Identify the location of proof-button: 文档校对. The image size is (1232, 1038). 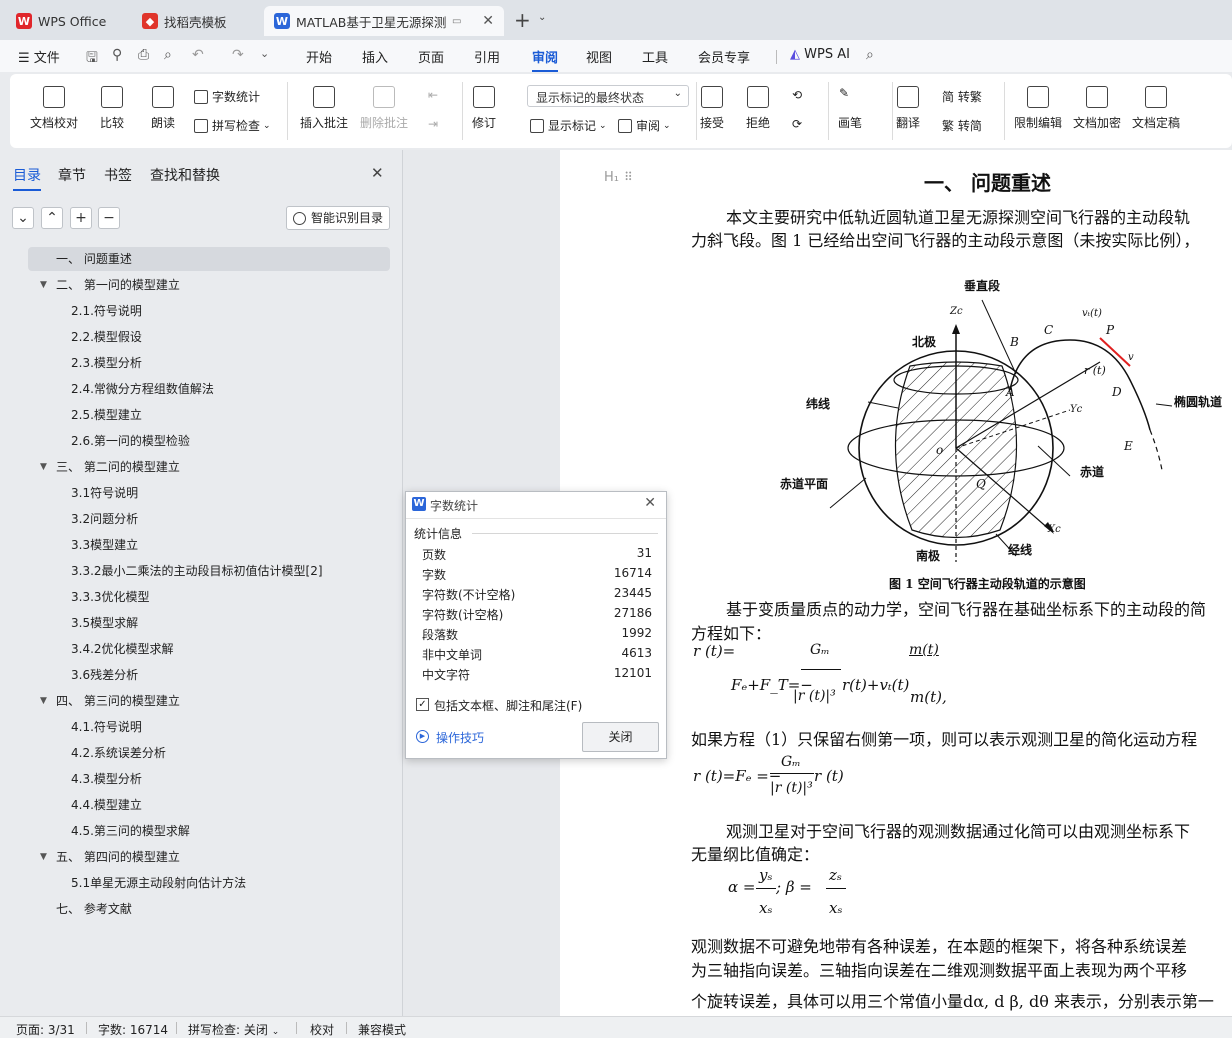
(54, 108).